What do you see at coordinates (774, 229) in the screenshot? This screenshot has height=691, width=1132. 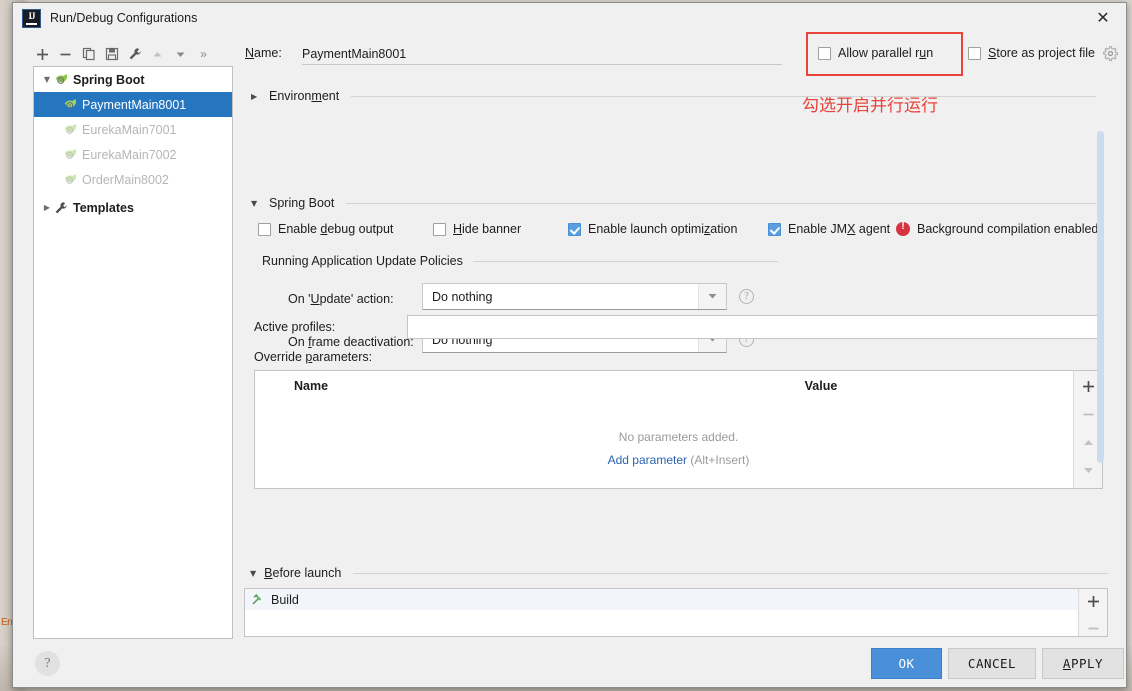 I see `enable-jmx-agent-checkbox-box` at bounding box center [774, 229].